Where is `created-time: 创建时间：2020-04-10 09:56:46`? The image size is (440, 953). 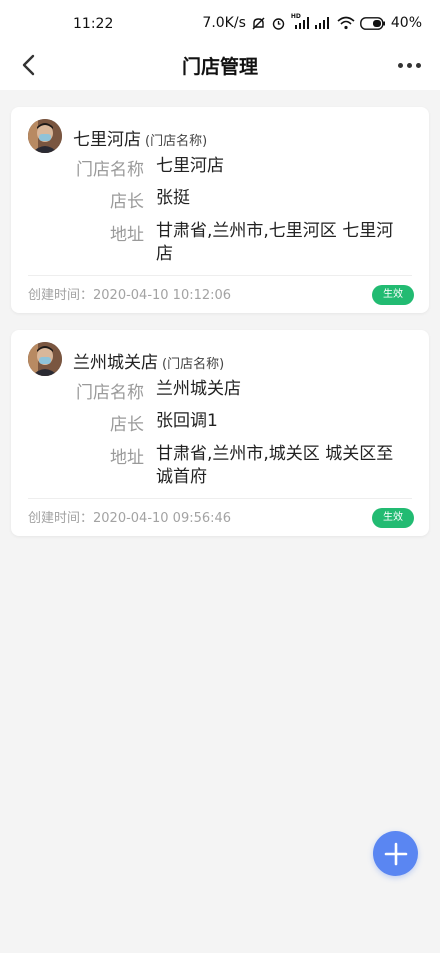
created-time: 创建时间：2020-04-10 09:56:46 is located at coordinates (130, 518).